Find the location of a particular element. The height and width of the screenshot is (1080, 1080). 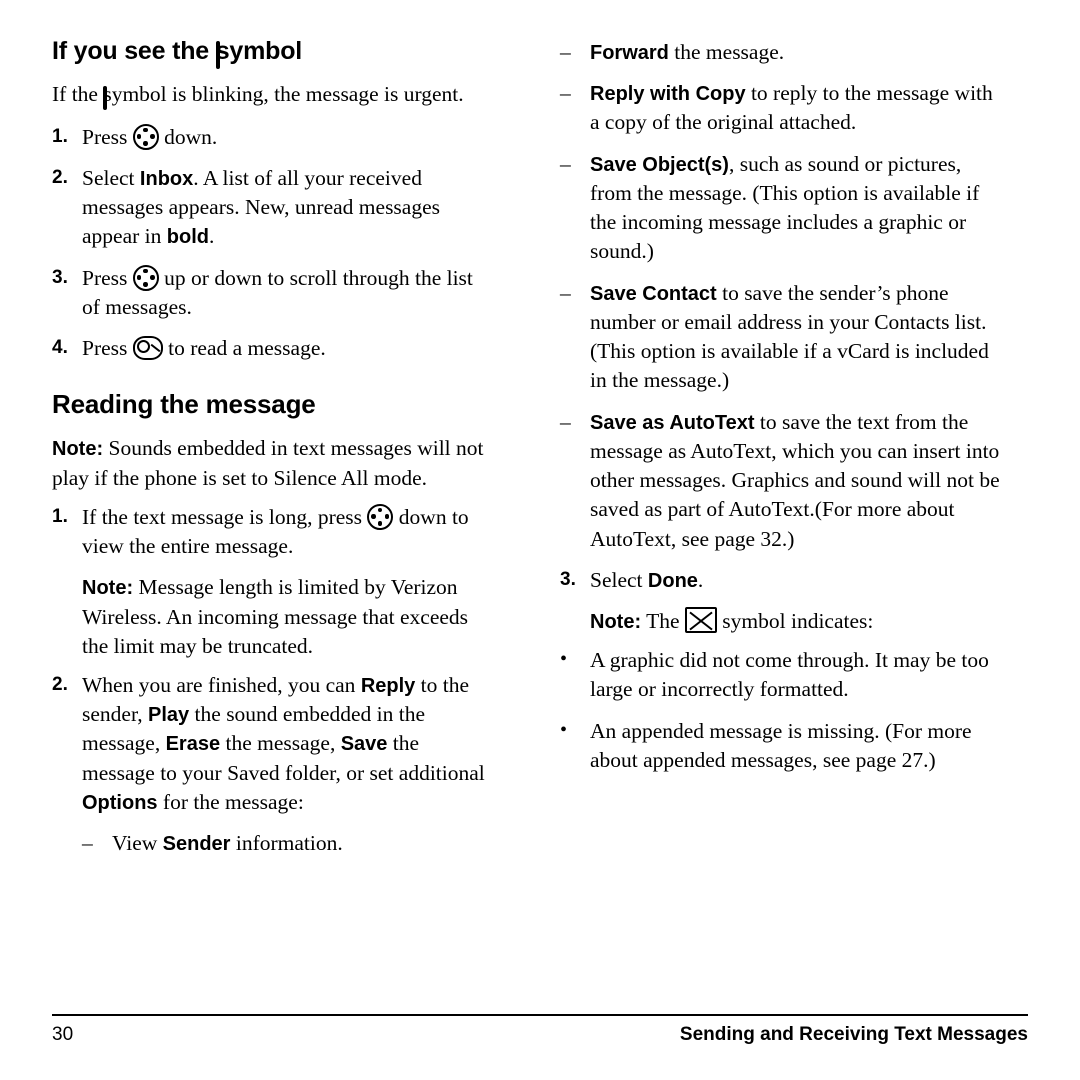

section-heading-if-you-see-symbol: If you see the symbol is located at coordinates (272, 53).